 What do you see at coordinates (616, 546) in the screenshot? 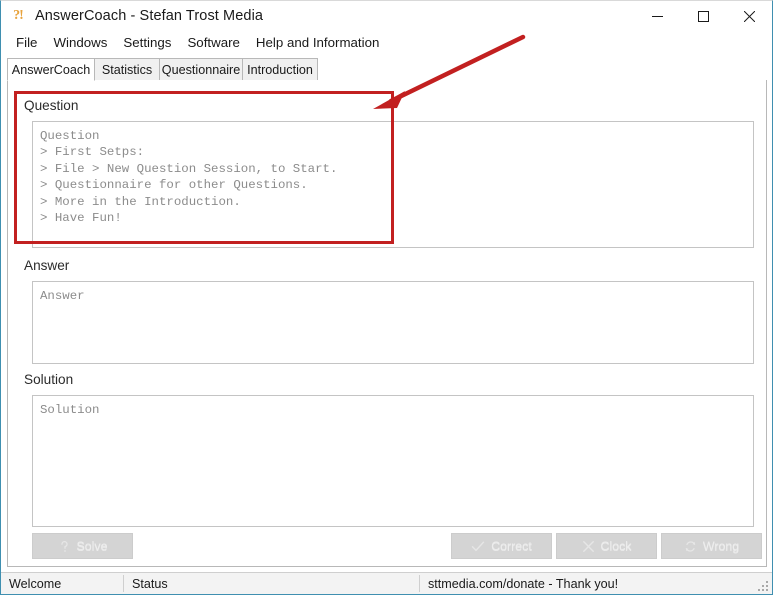
I see `clock-button-label: Clock` at bounding box center [616, 546].